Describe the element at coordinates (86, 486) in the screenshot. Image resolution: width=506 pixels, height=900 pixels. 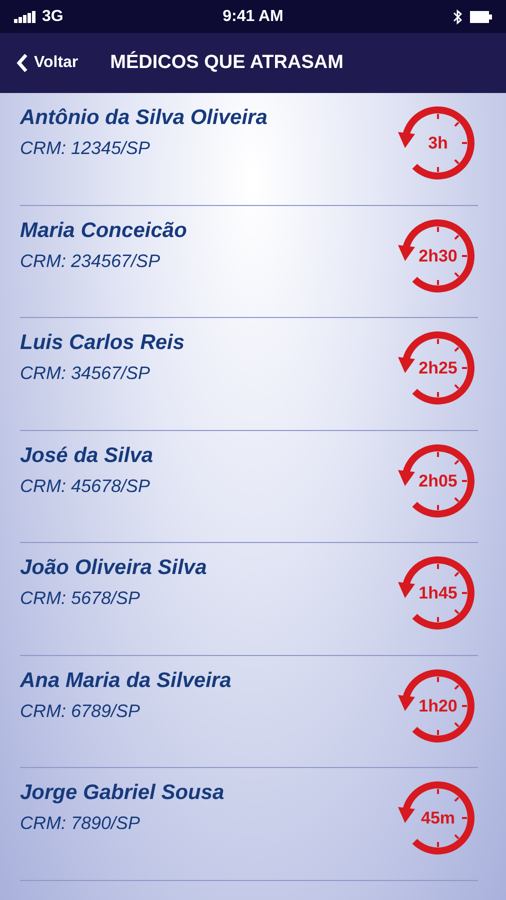
I see `crm-text: CRM: 45678/SP` at that location.